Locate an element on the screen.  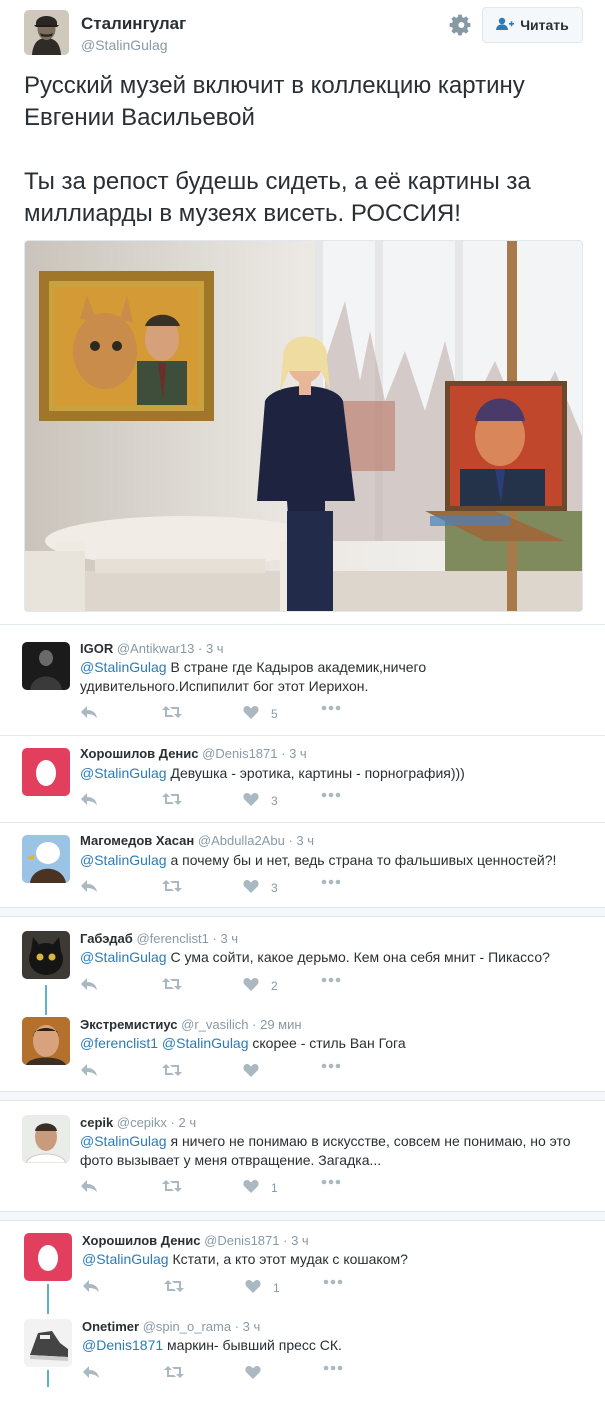
reply-name: Экстремистиус is located at coordinates (129, 1024).